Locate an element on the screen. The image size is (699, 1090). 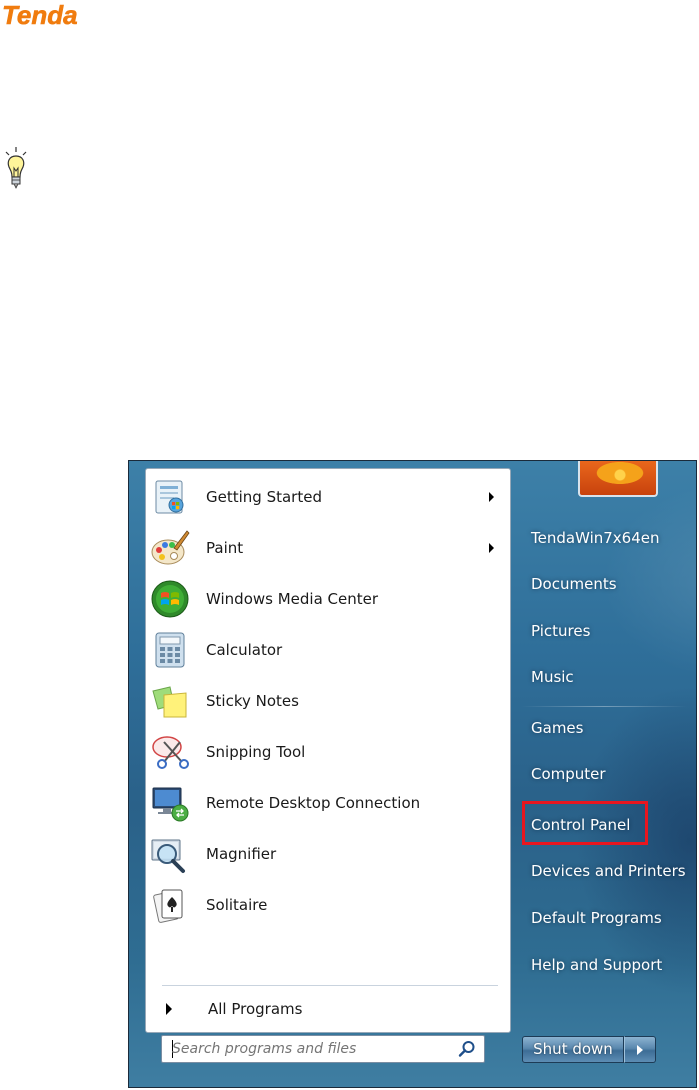
program-calculator: Calculator is located at coordinates (327, 650).